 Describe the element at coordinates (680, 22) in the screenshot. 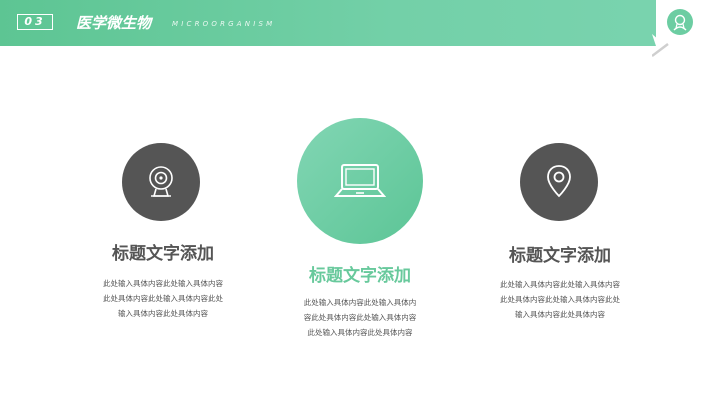

I see `microbe-icon` at that location.